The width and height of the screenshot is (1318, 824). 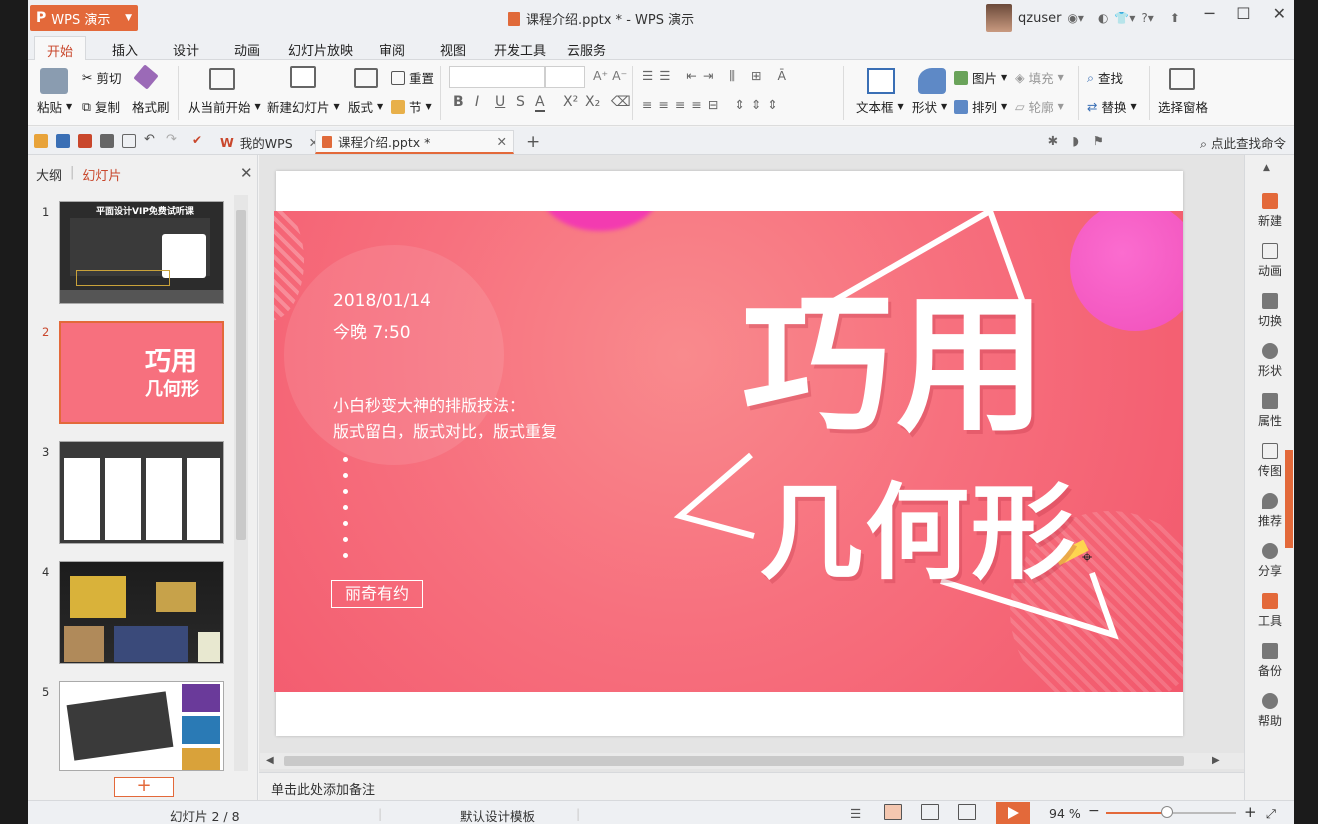 I want to click on bullet-list-icon: ☰☰ ⇤⇥ ⫼ ⊞ Ā, so click(x=717, y=76).